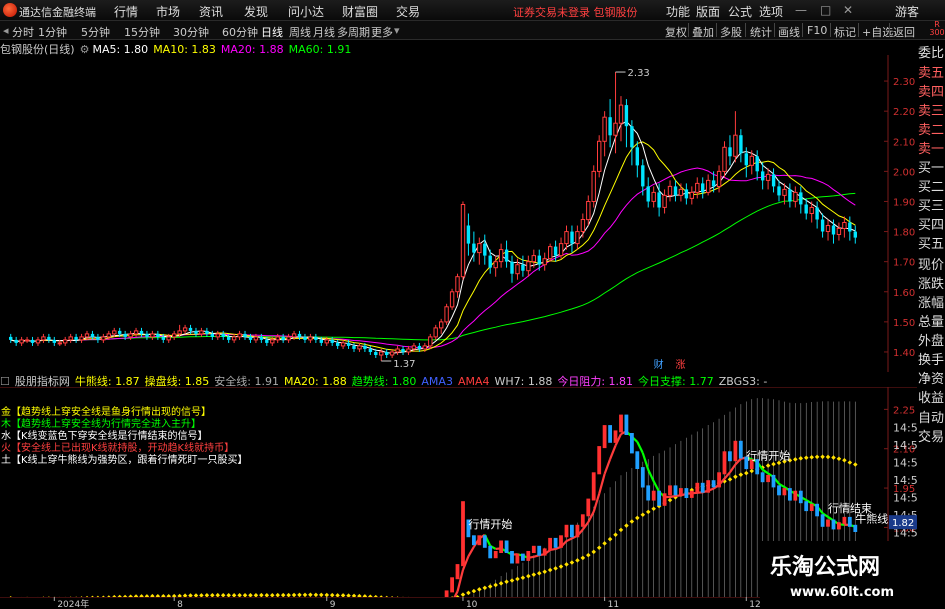  Describe the element at coordinates (905, 445) in the screenshot. I see `indicator-time-label: 14:56` at that location.